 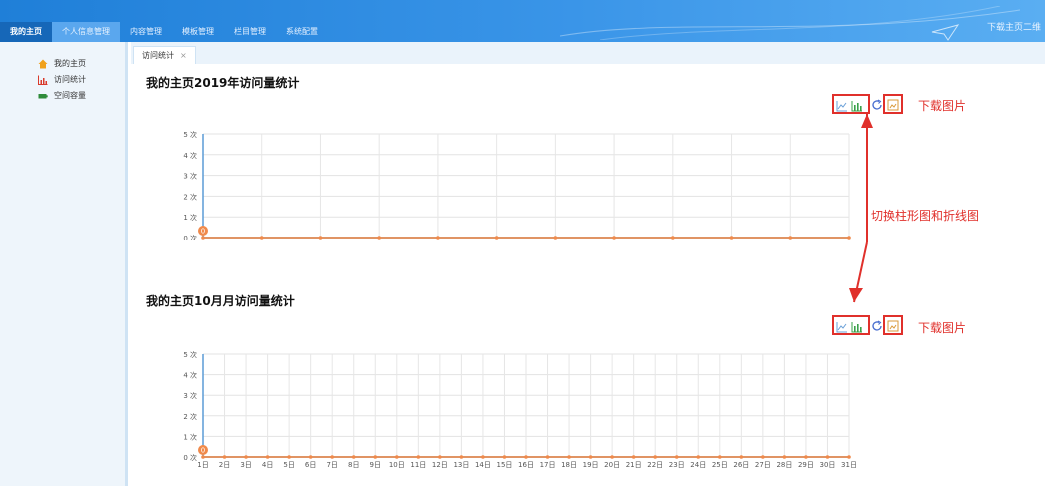 What do you see at coordinates (331, 465) in the screenshot?
I see `x-tick-label: 7日` at bounding box center [331, 465].